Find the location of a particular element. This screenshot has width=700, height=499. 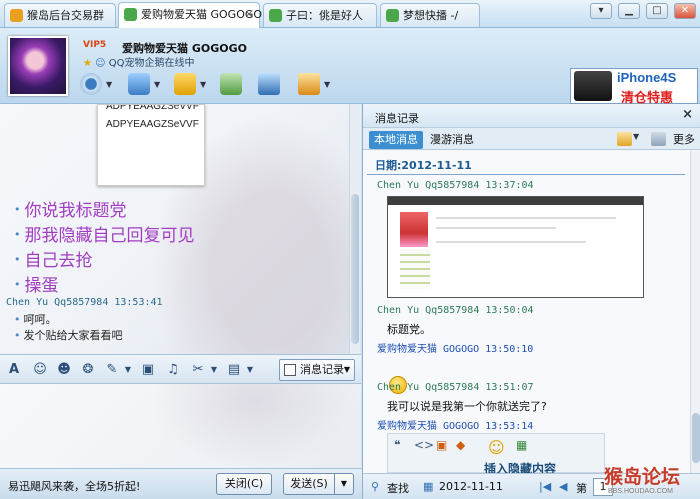

iphone-ad-banner: iPhone4S 清仓特惠 is located at coordinates (634, 87).